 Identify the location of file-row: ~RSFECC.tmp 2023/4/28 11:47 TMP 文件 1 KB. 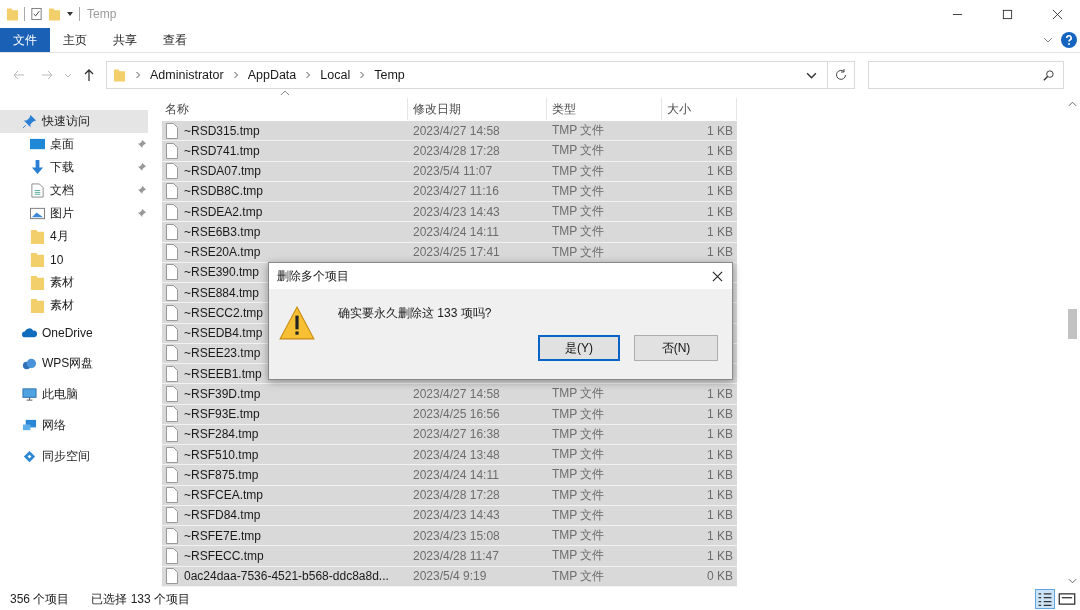
(449, 556).